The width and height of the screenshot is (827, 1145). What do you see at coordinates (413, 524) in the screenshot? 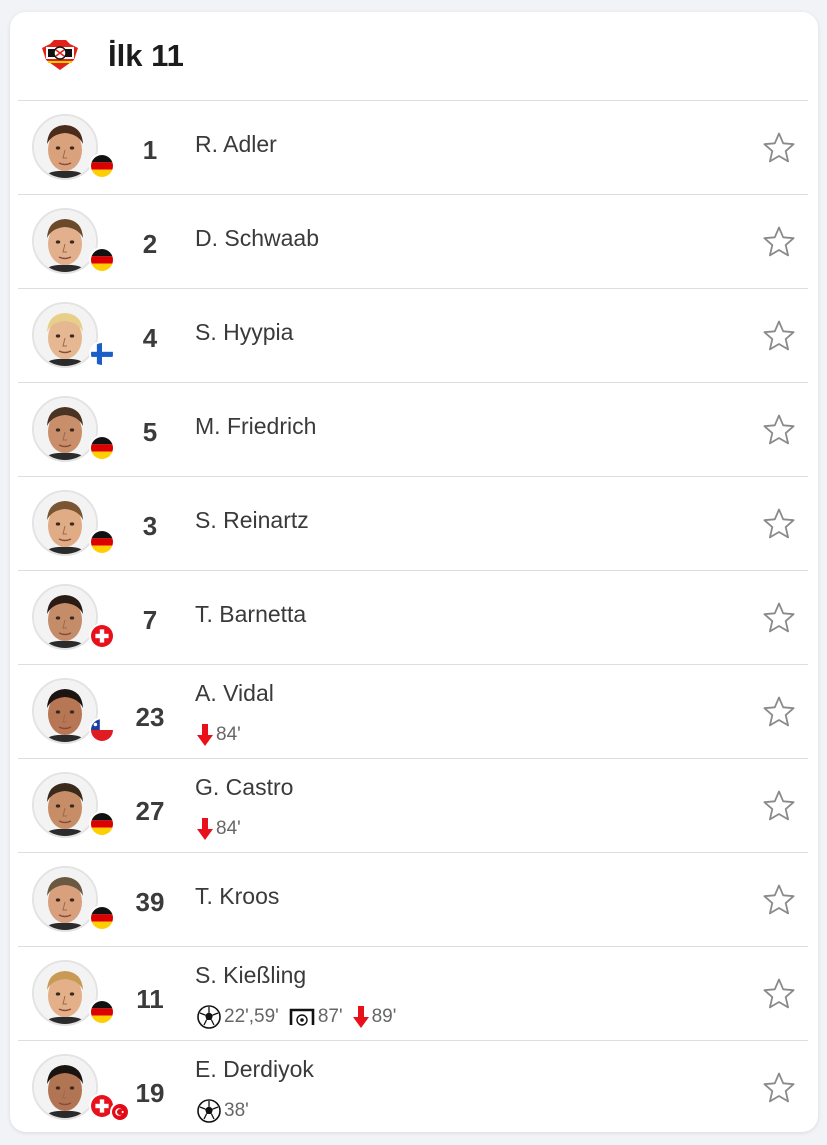
I see `player-row: 3 S. Reinartz` at bounding box center [413, 524].